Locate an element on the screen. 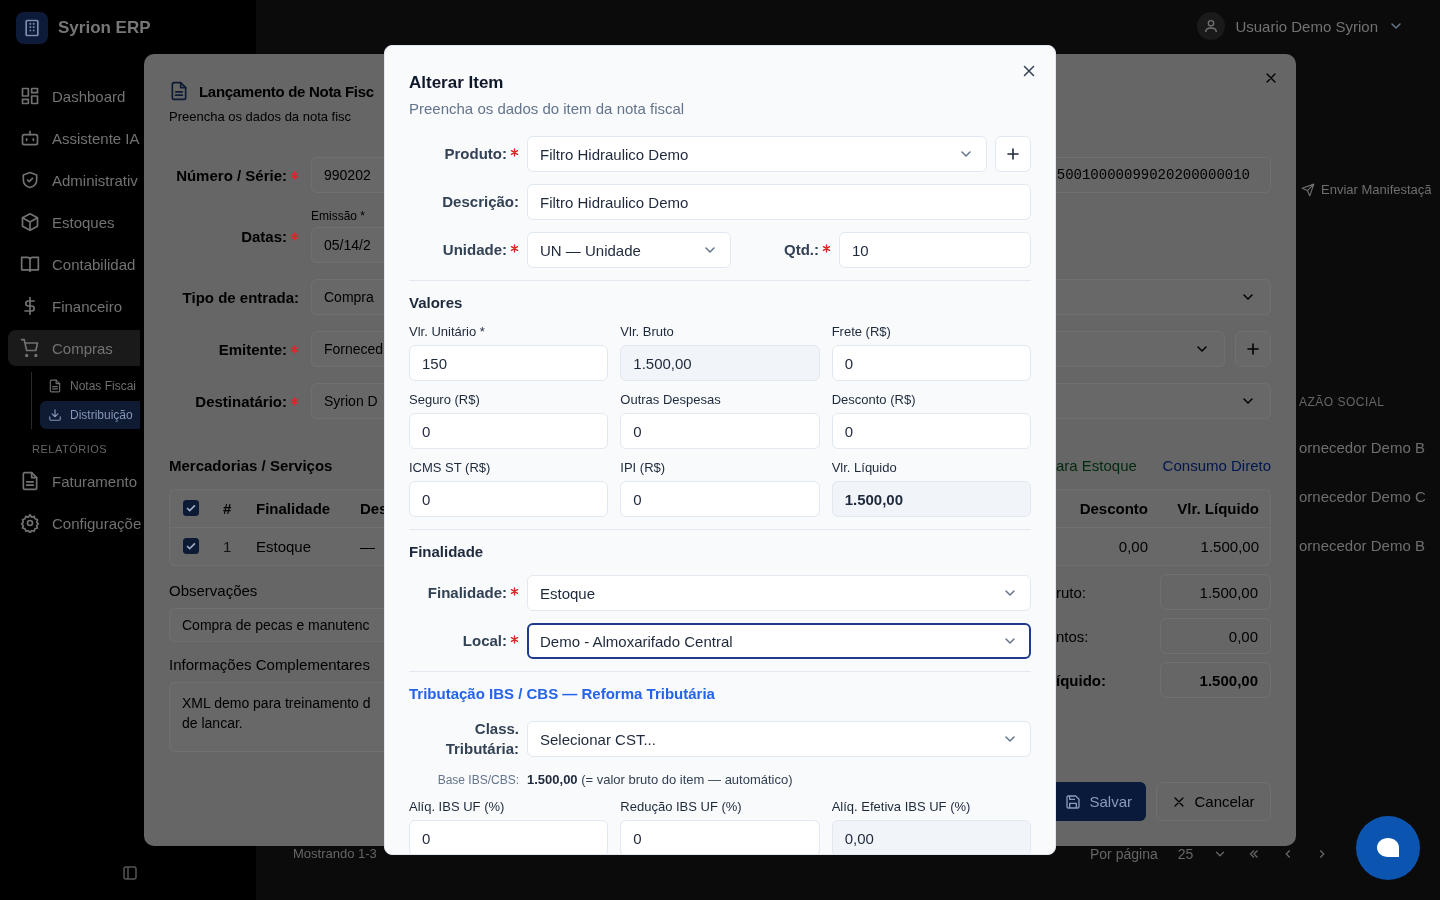 The height and width of the screenshot is (900, 1440). dialog-subtitle: Preencha os dados da nota fisc is located at coordinates (261, 117).